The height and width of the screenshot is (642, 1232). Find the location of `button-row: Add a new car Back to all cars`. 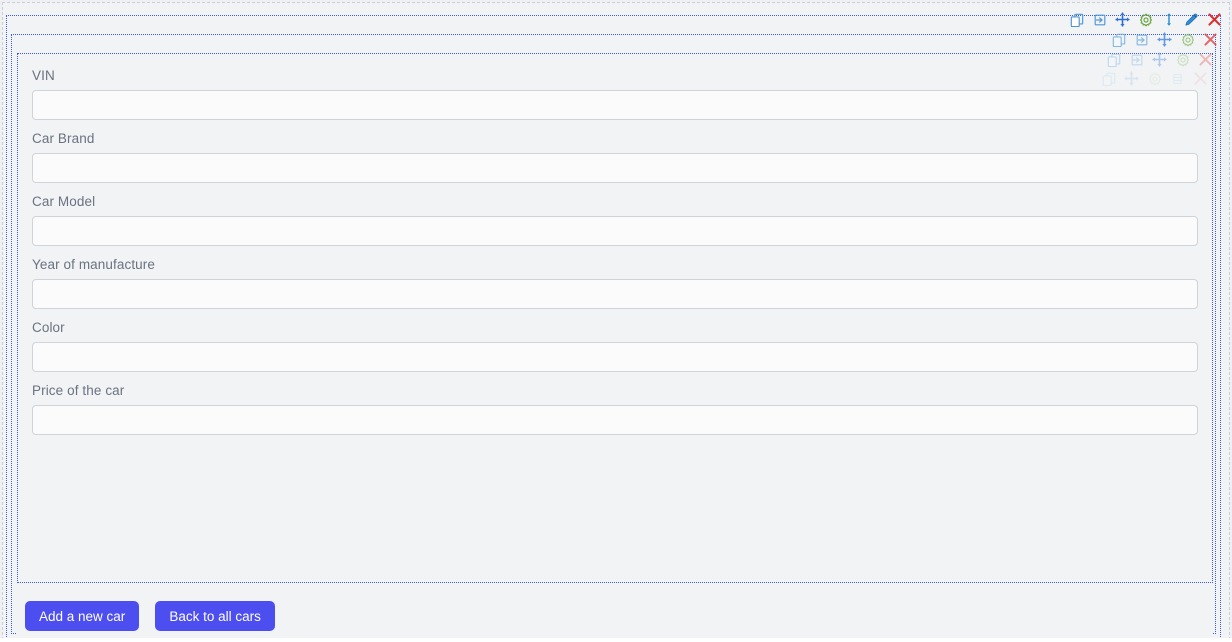

button-row: Add a new car Back to all cars is located at coordinates (615, 616).